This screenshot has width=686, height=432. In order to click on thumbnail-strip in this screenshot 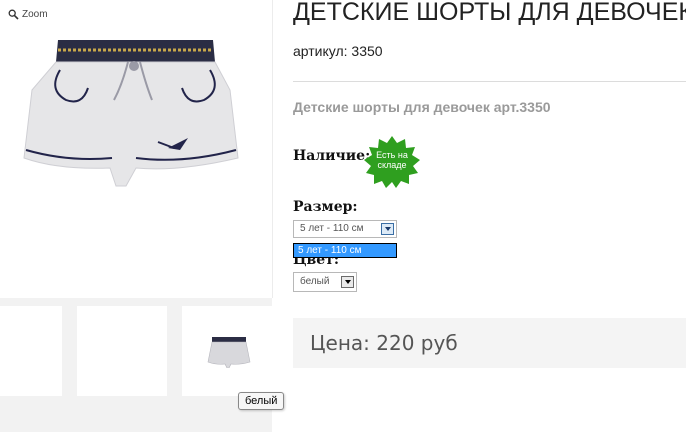, I will do `click(136, 365)`.